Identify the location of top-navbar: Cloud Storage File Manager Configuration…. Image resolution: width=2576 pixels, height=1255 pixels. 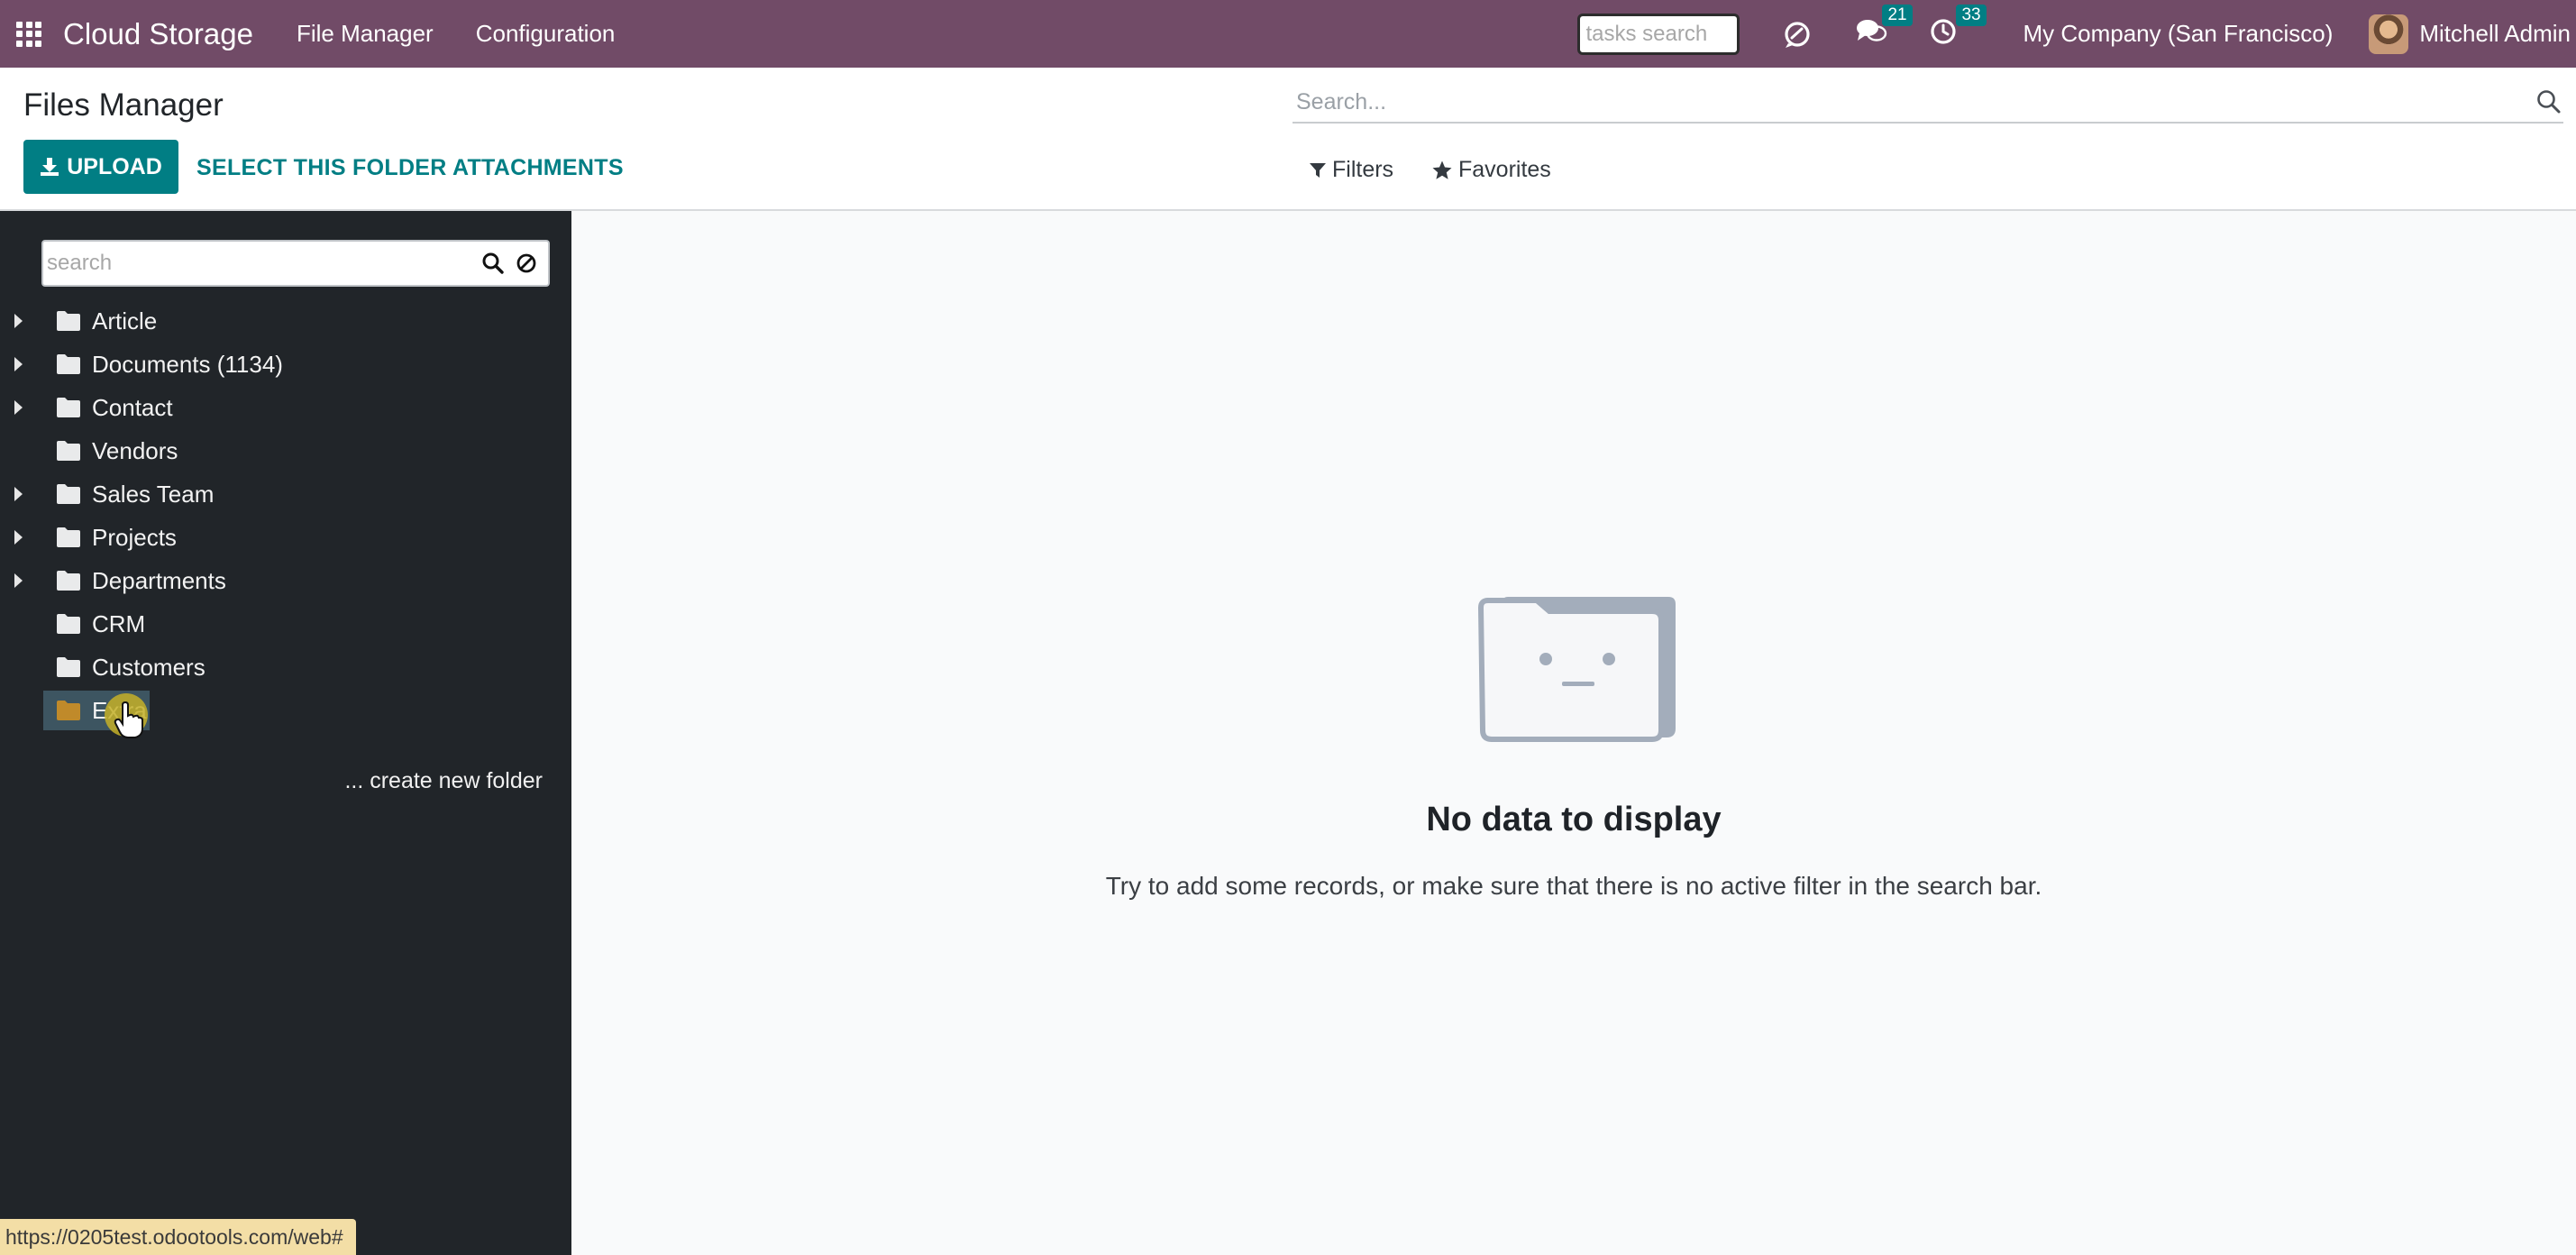
(1288, 34).